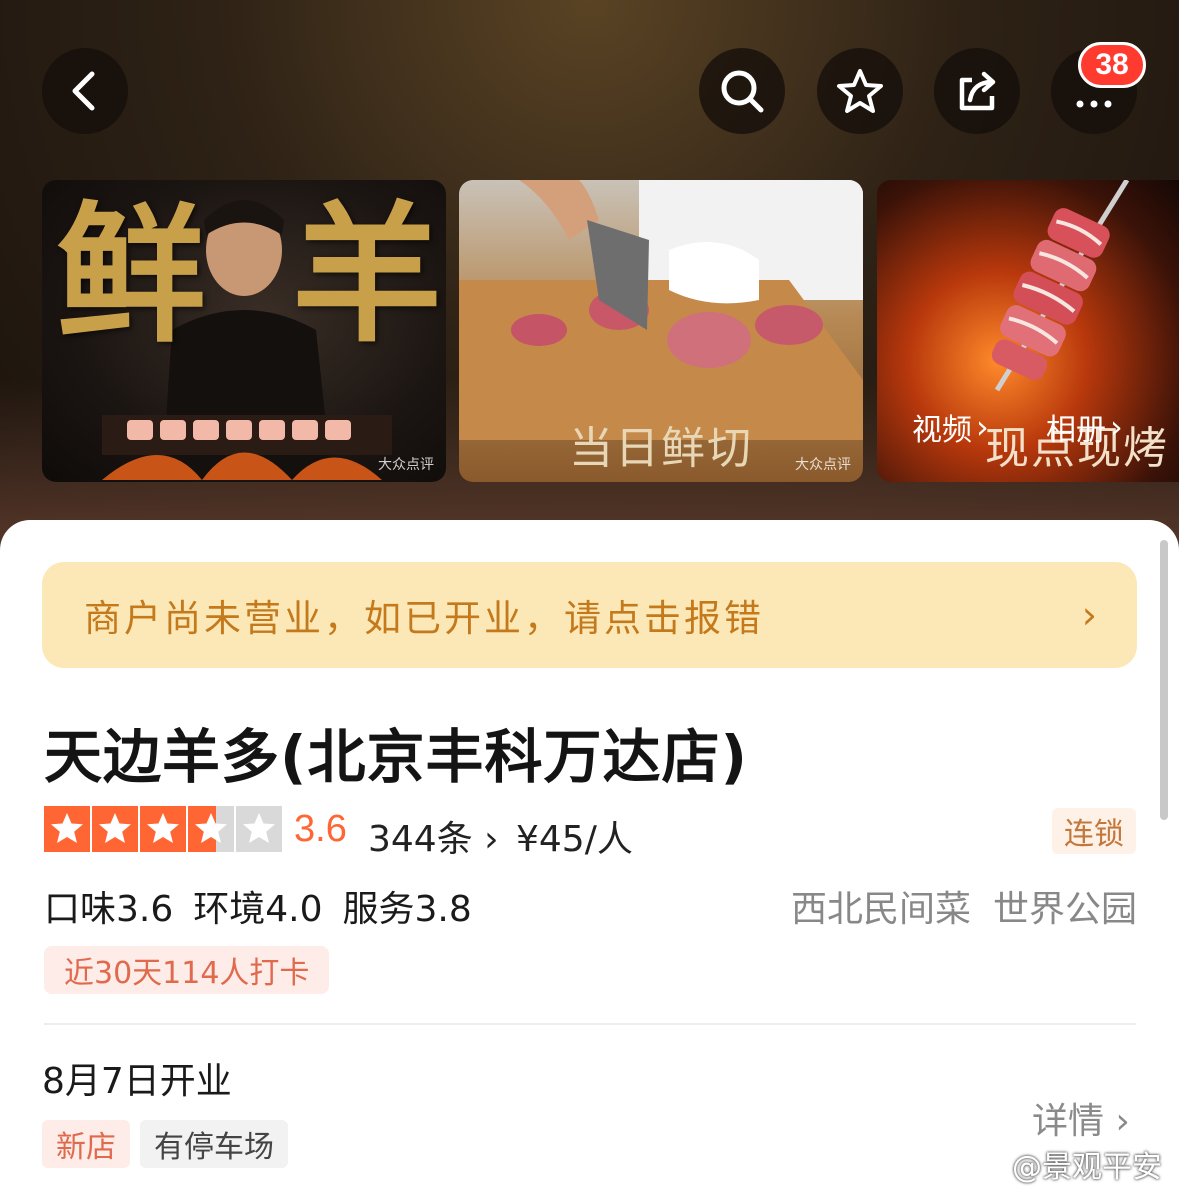  I want to click on weibo-icon, so click(987, 1165).